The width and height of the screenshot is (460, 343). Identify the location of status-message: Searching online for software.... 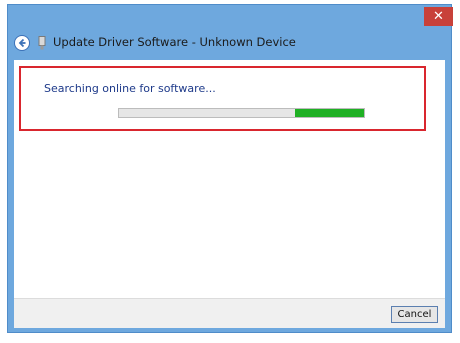
(130, 88).